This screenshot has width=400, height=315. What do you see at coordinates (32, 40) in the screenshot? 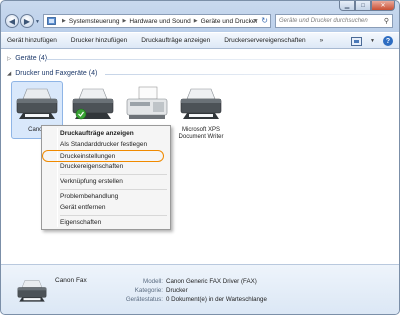
I see `add-device-button: Gerät hinzufügen` at bounding box center [32, 40].